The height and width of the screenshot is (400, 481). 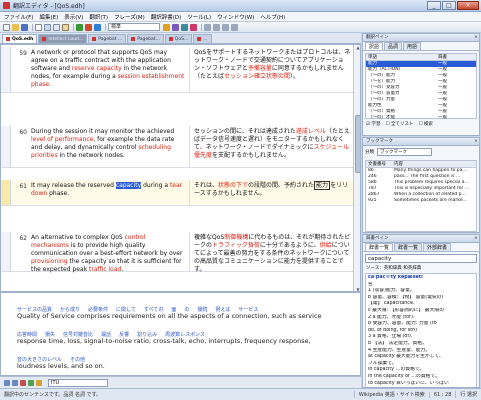 I want to click on paste-icon, so click(x=65, y=27).